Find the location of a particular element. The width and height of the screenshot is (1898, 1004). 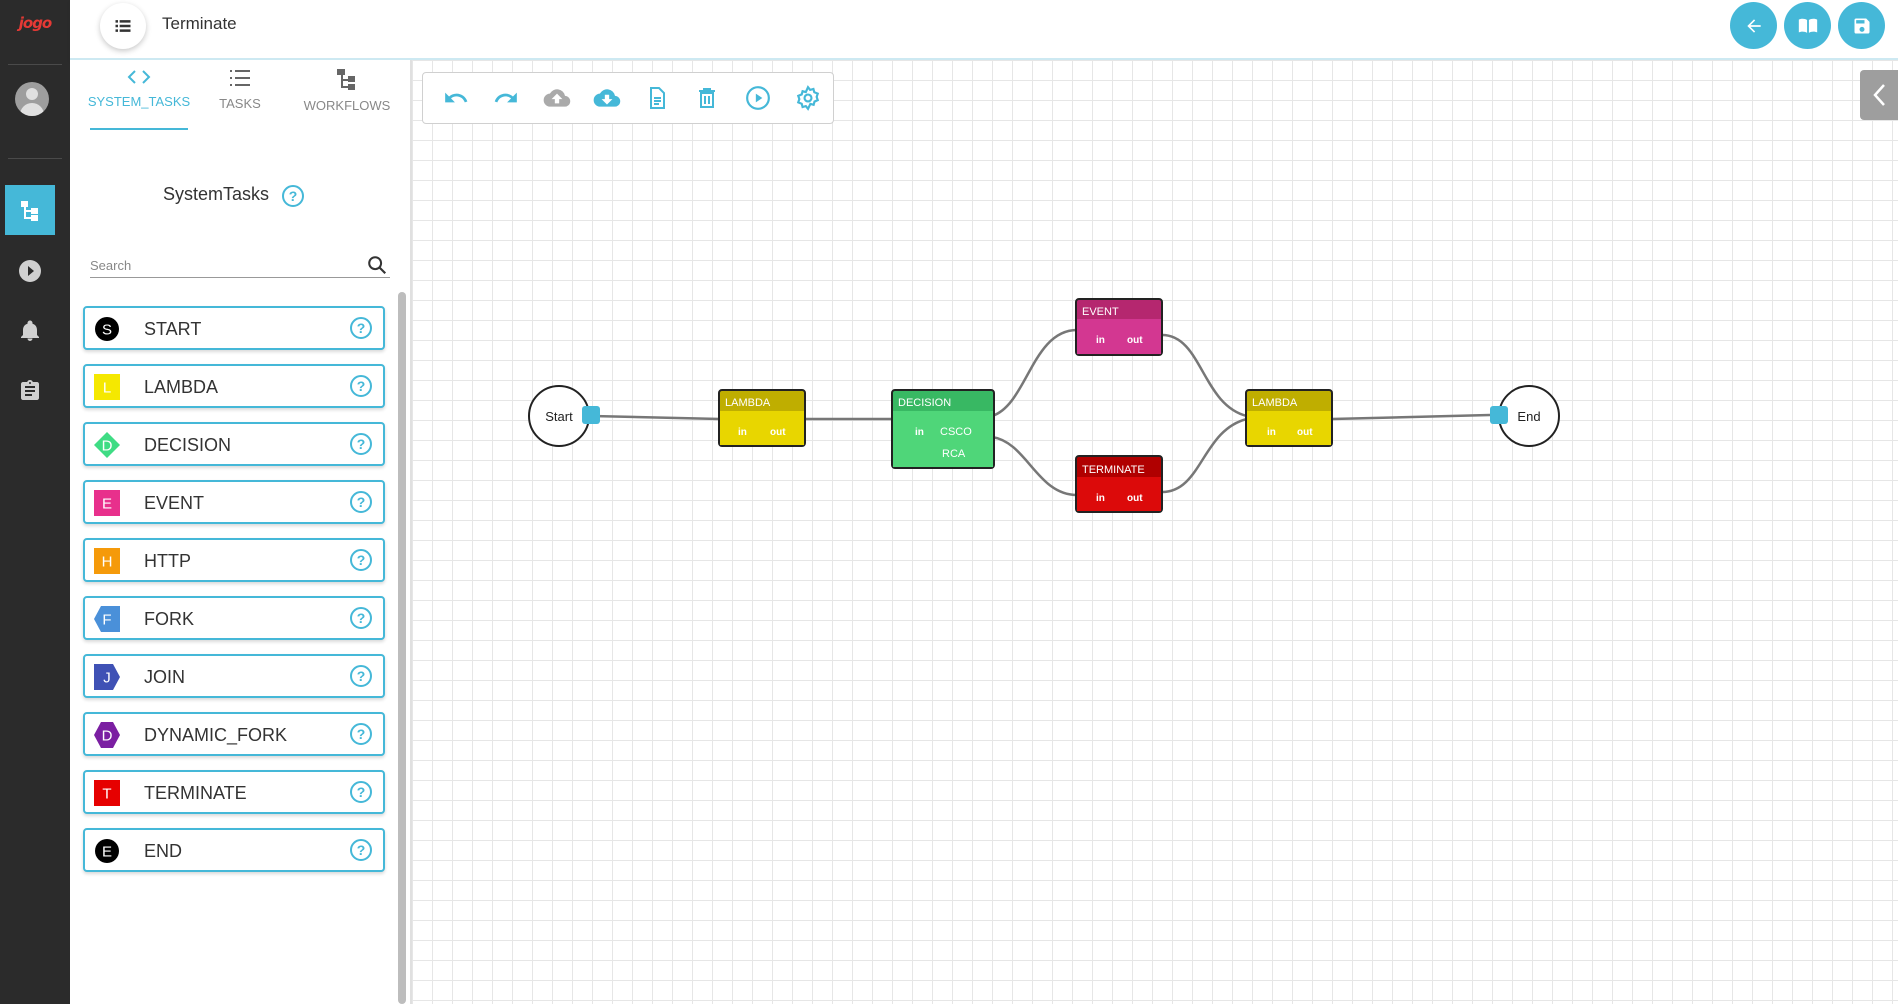

task-badge-icon: H is located at coordinates (107, 561).